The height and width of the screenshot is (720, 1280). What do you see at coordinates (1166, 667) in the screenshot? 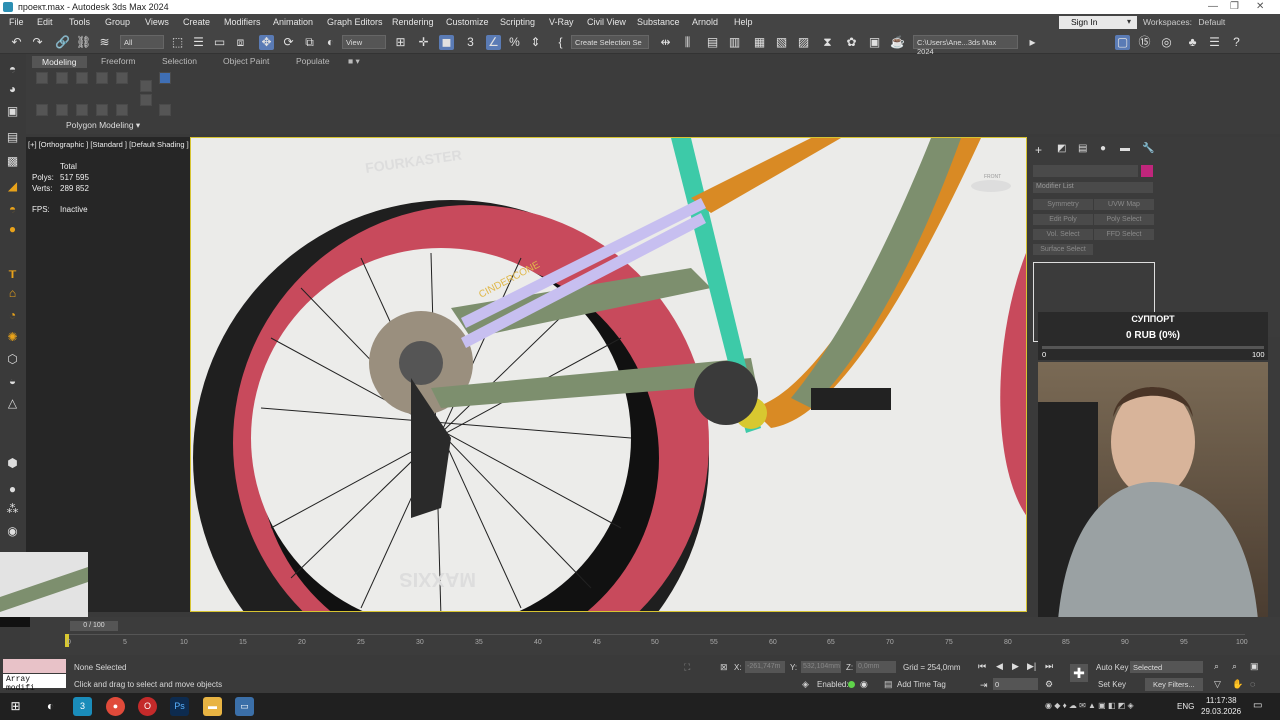
I see `key-mode-dropdown: Selected` at bounding box center [1166, 667].